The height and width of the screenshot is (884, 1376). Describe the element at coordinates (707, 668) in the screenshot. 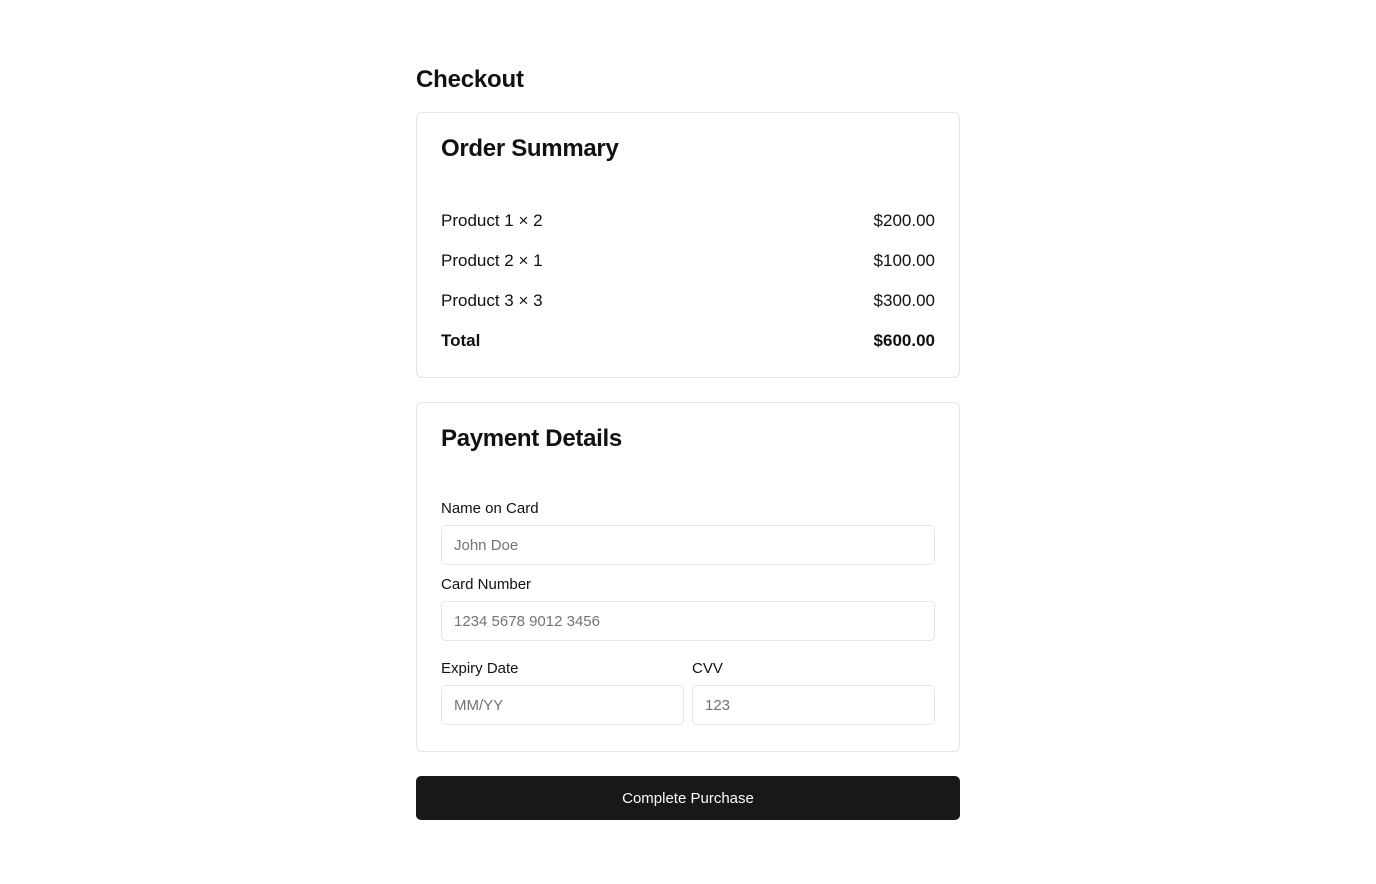

I see `cvv-label: CVV` at that location.